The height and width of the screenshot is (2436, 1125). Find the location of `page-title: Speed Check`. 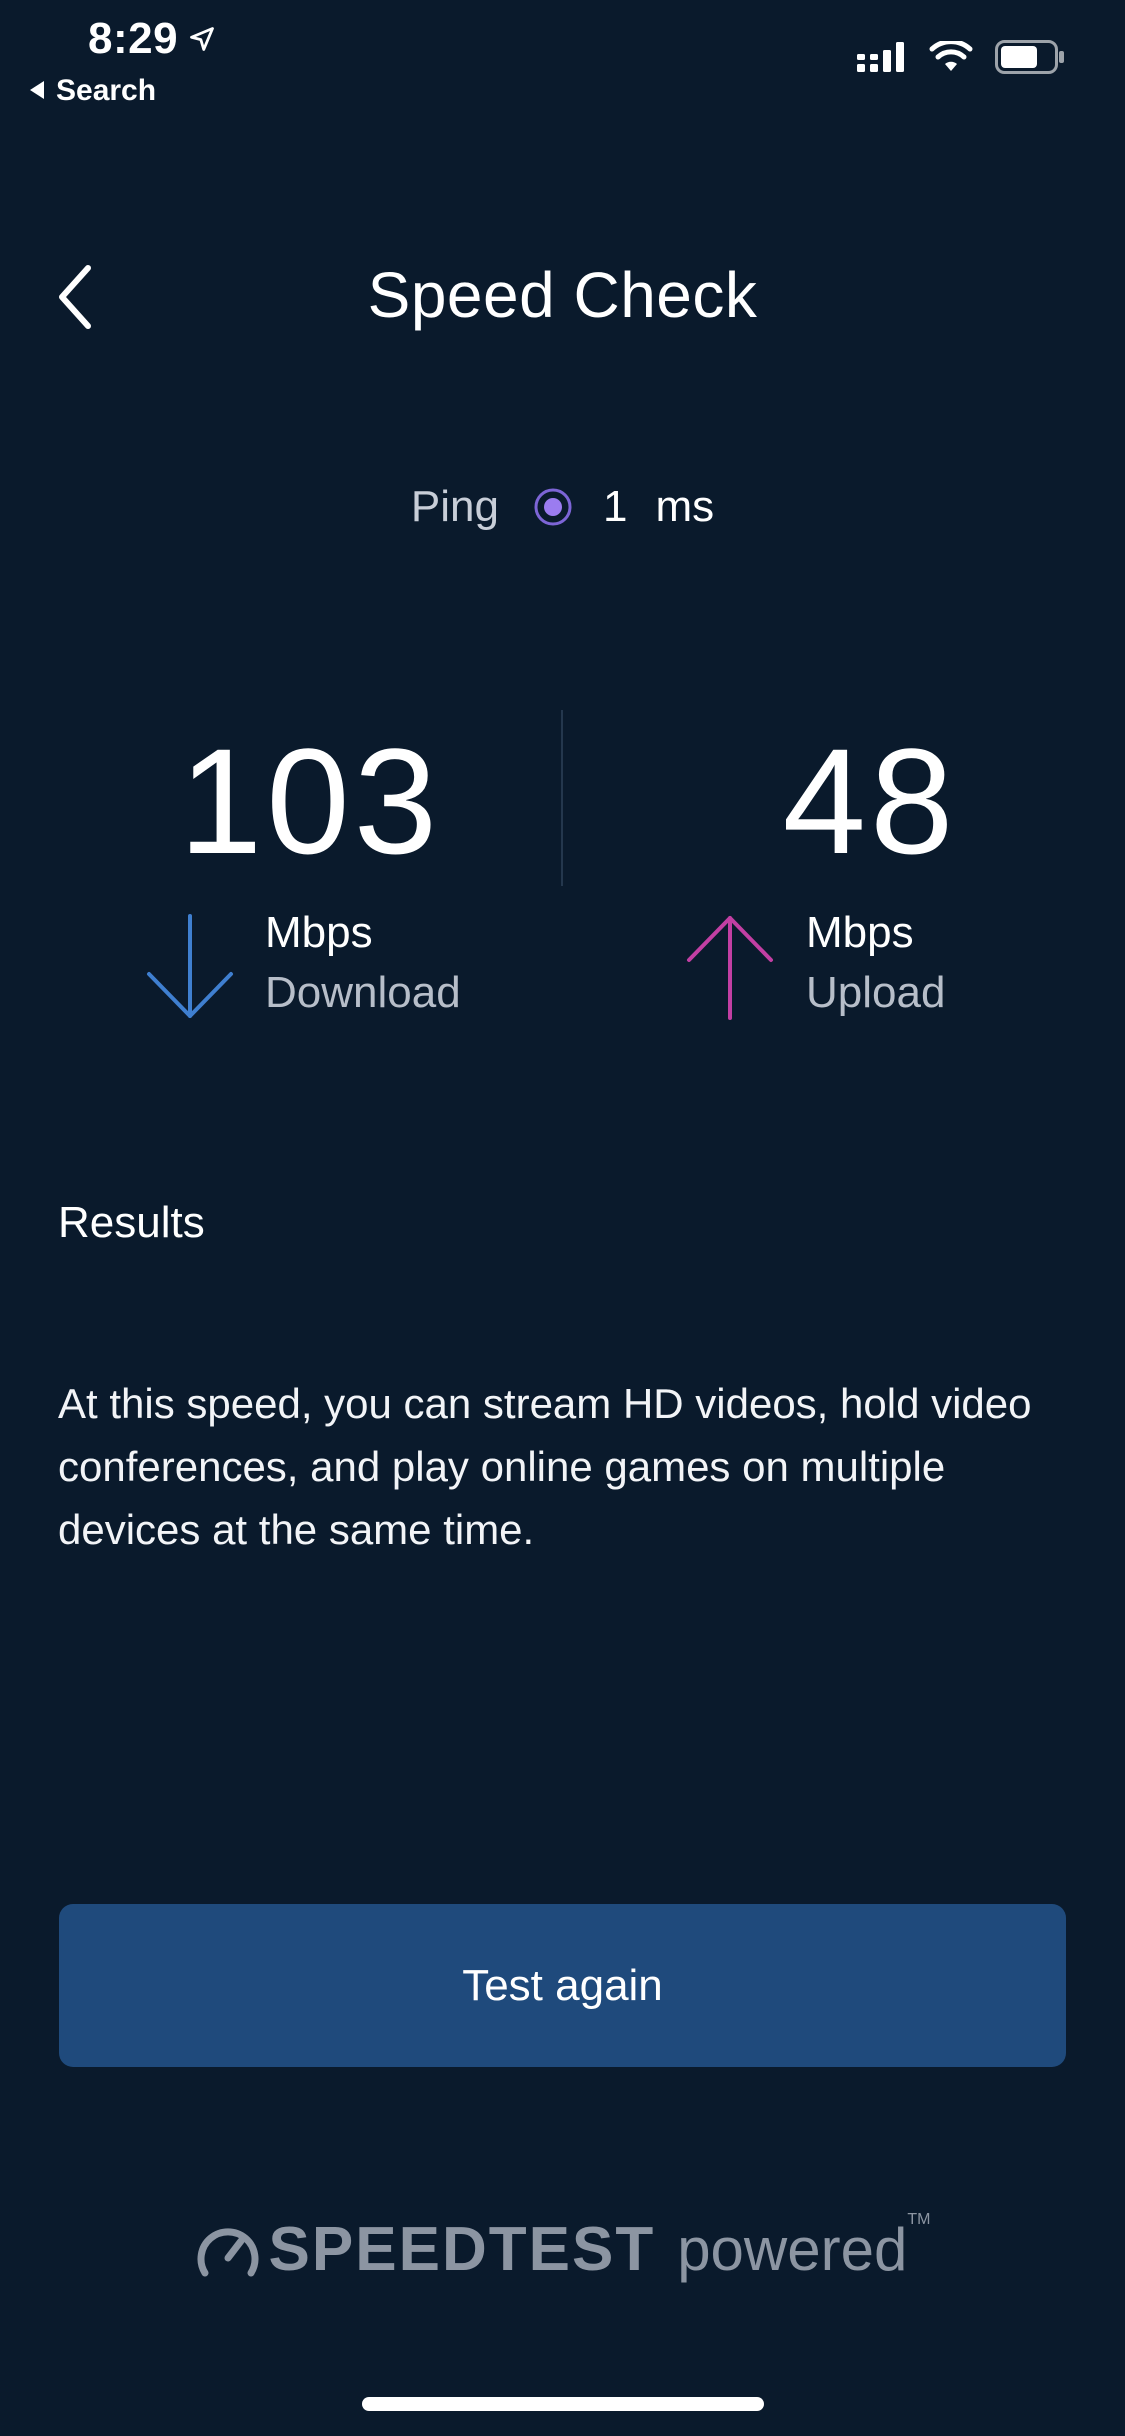

page-title: Speed Check is located at coordinates (562, 295).